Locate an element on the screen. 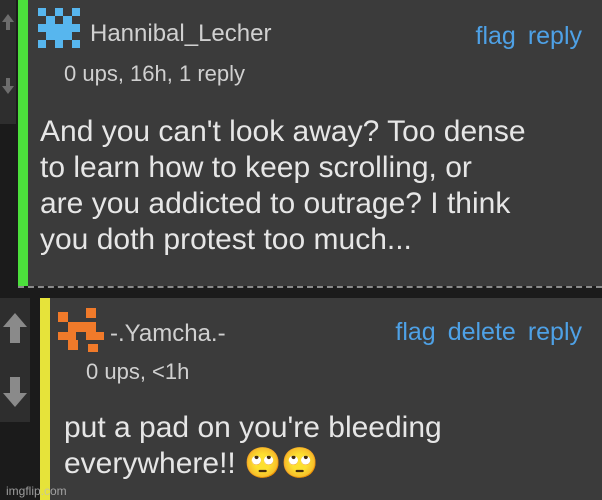  comment-divider is located at coordinates (310, 287).